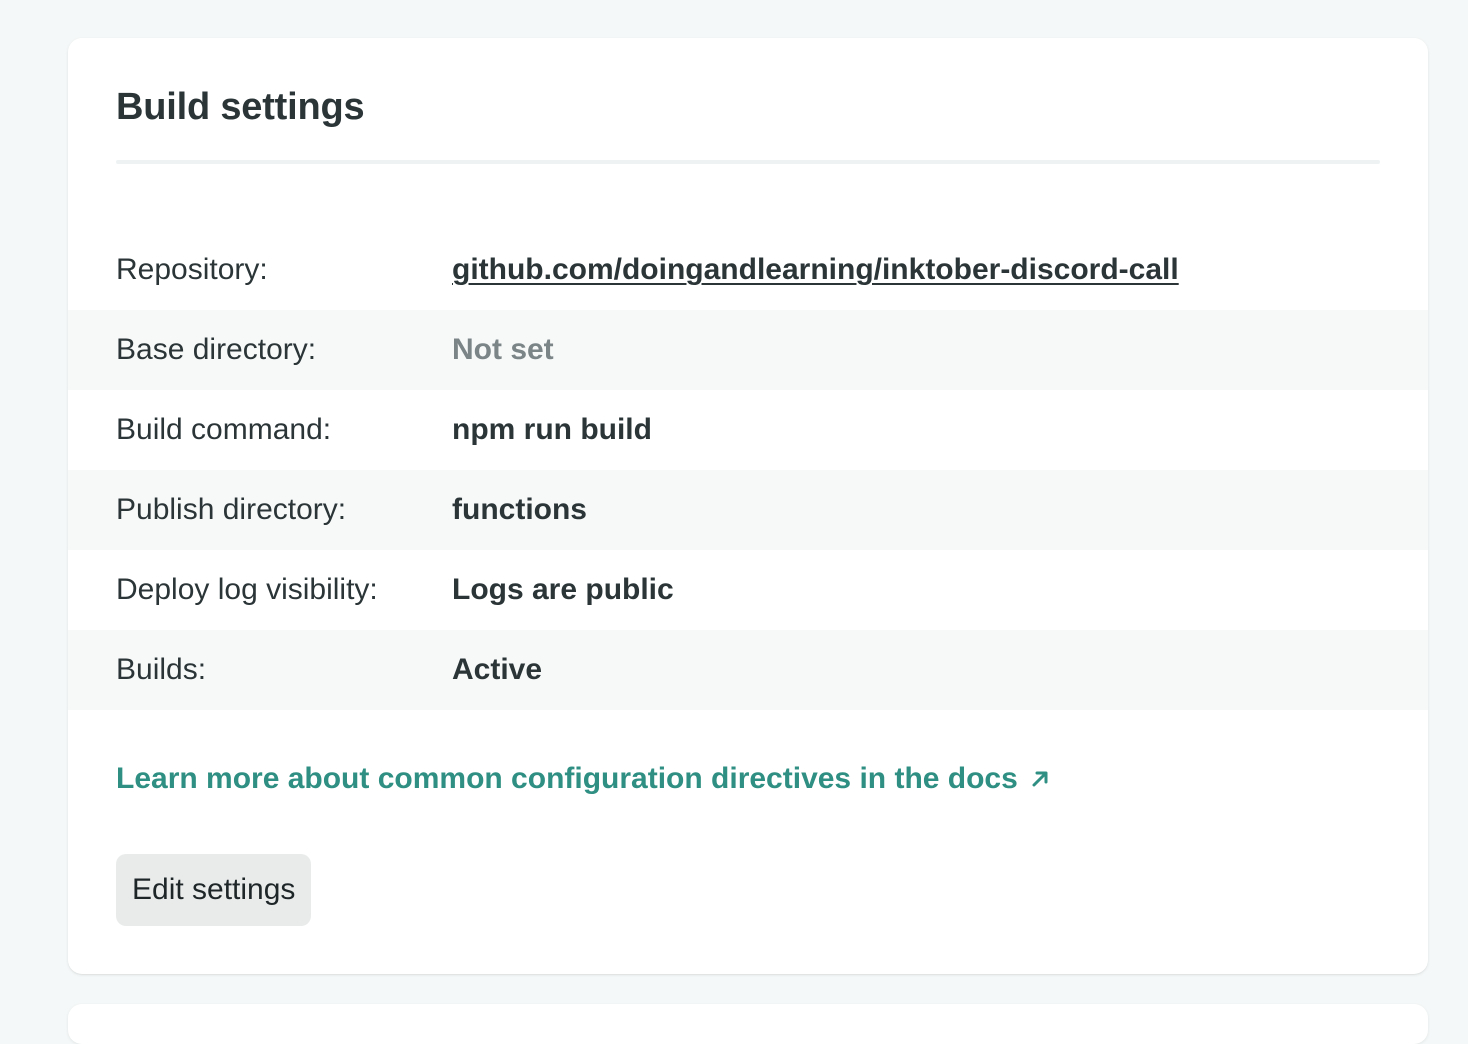  Describe the element at coordinates (497, 669) in the screenshot. I see `setting-value: Active` at that location.